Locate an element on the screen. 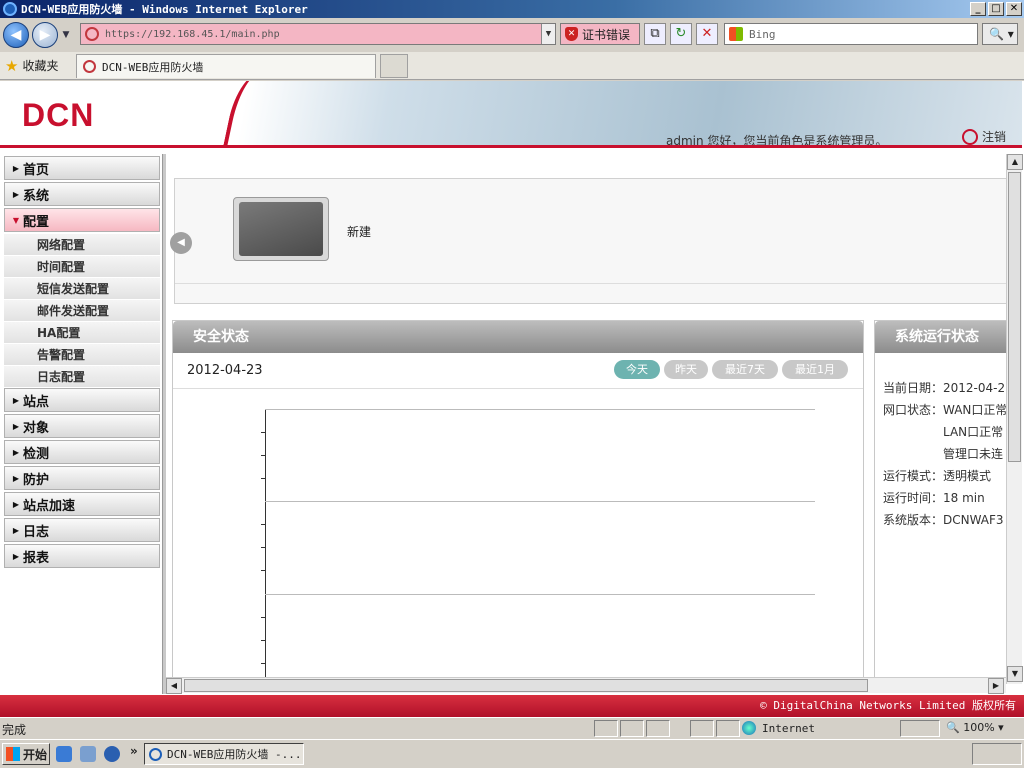 The height and width of the screenshot is (768, 1024). range-today-button: 今天 is located at coordinates (637, 369).